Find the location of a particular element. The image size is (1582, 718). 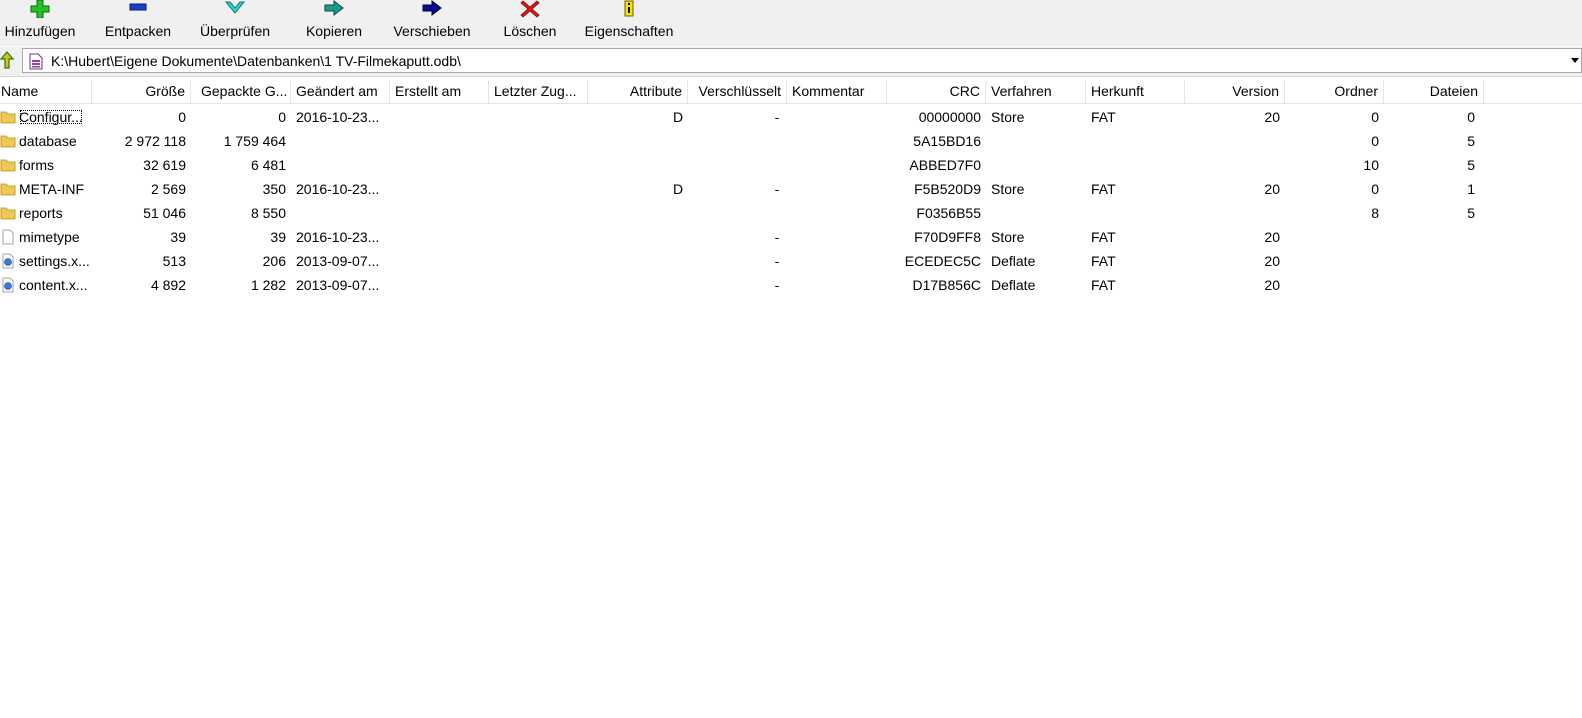

file-packed: 1 282 is located at coordinates (268, 285).